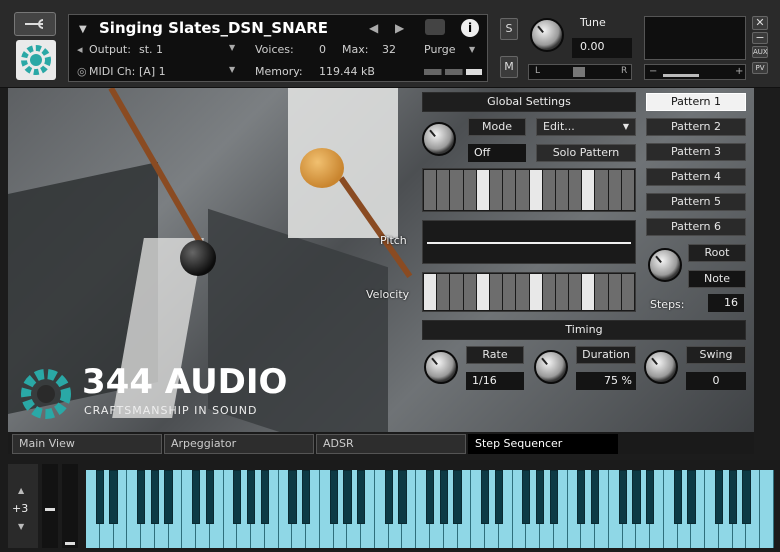  I want to click on midi-channel-value: [A] 1, so click(152, 71).